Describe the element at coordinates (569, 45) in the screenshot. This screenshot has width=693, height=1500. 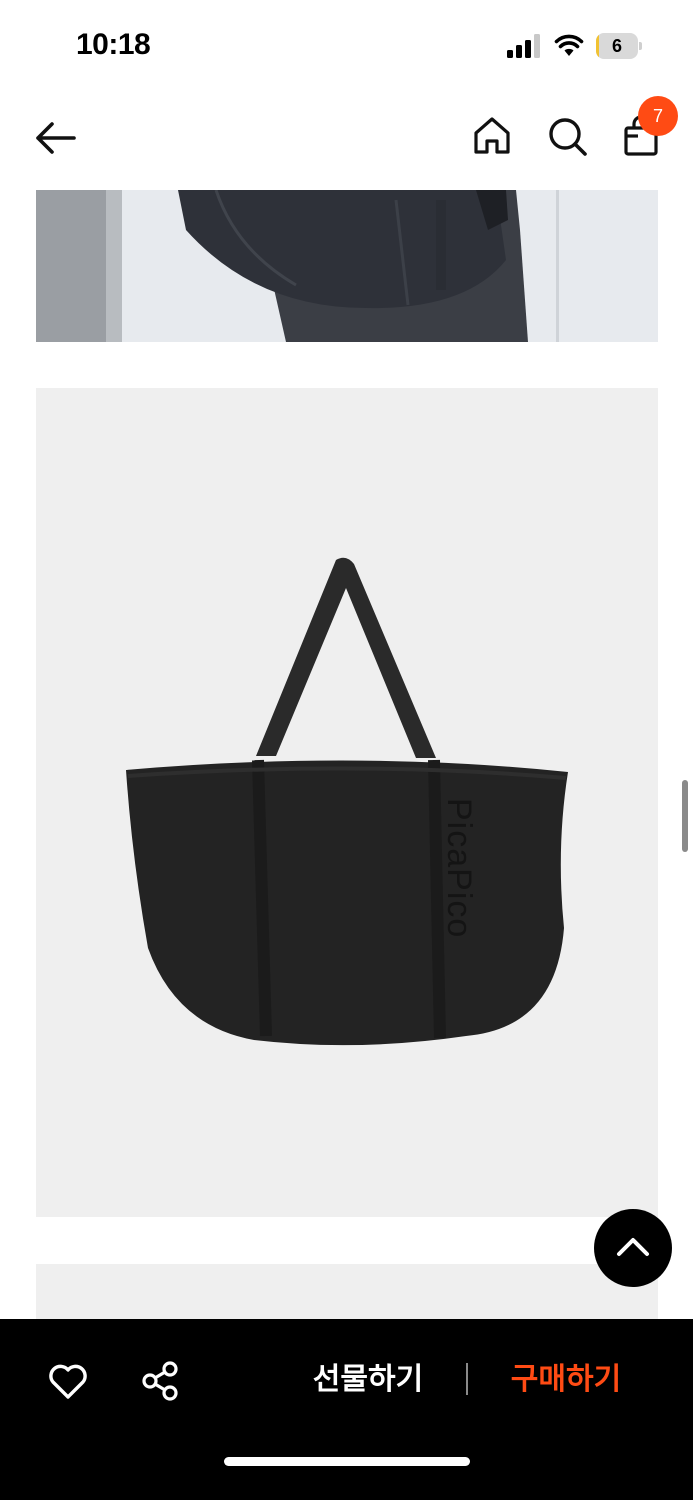
I see `wifi-icon` at that location.